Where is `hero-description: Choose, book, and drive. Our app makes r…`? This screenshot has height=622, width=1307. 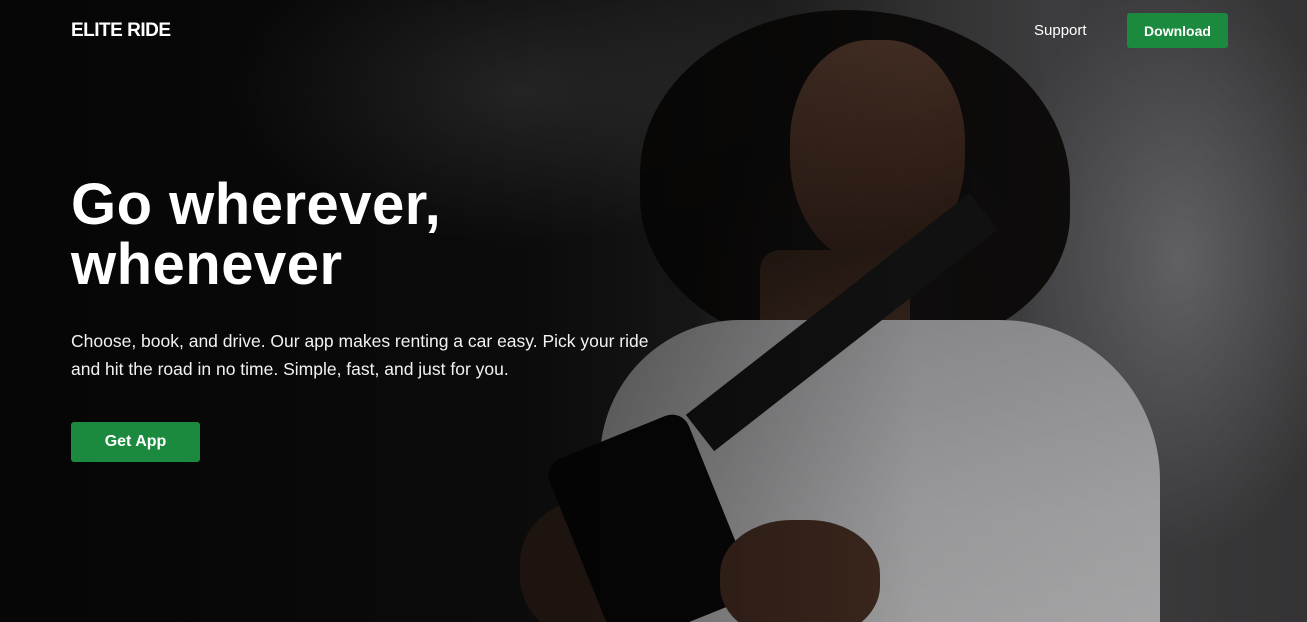 hero-description: Choose, book, and drive. Our app makes r… is located at coordinates (360, 355).